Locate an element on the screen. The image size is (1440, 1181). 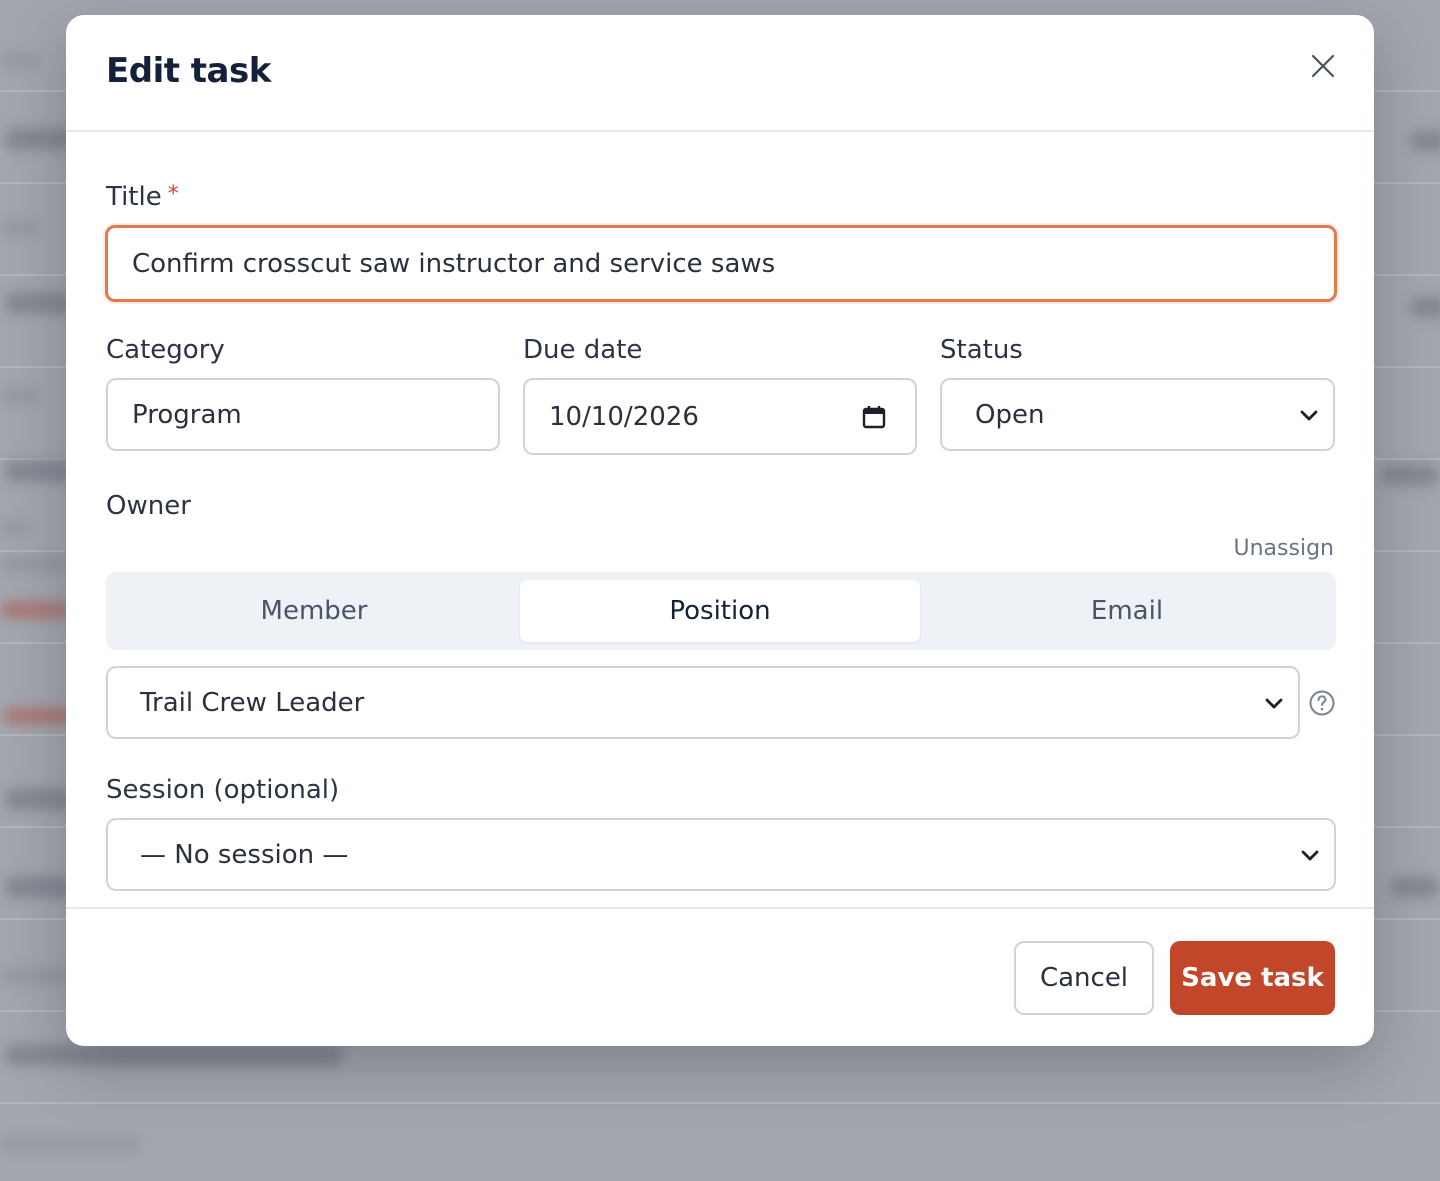
due-date-label: Due date is located at coordinates (583, 350).